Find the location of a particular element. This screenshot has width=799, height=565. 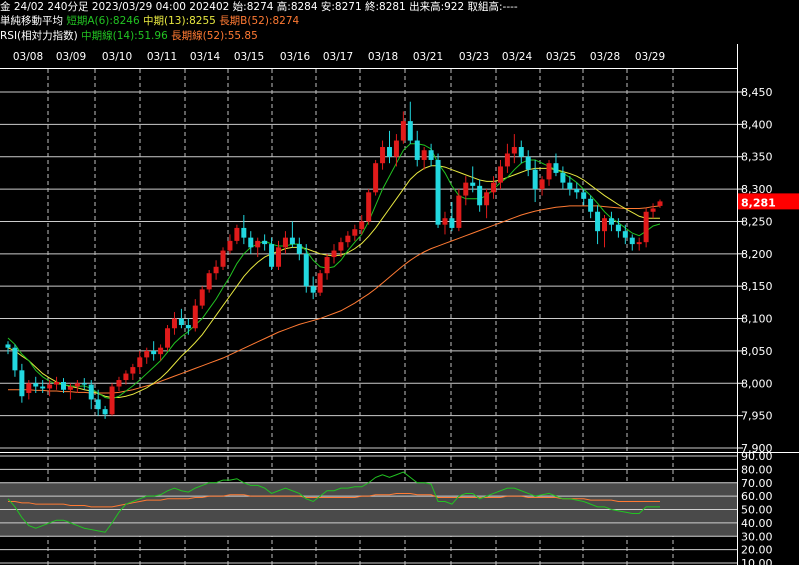

date-label: 03/11 is located at coordinates (162, 57).